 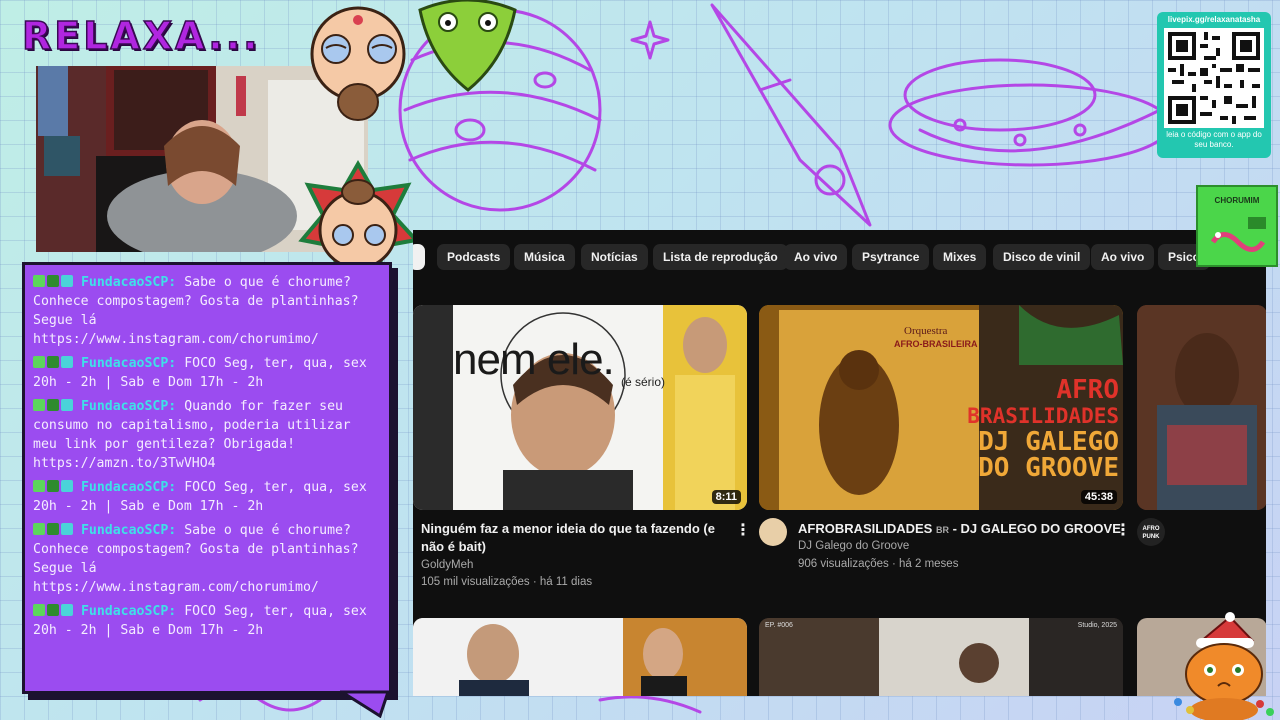 I want to click on qr-url-text: livepix.gg/relaxanatasha, so click(x=1214, y=19).